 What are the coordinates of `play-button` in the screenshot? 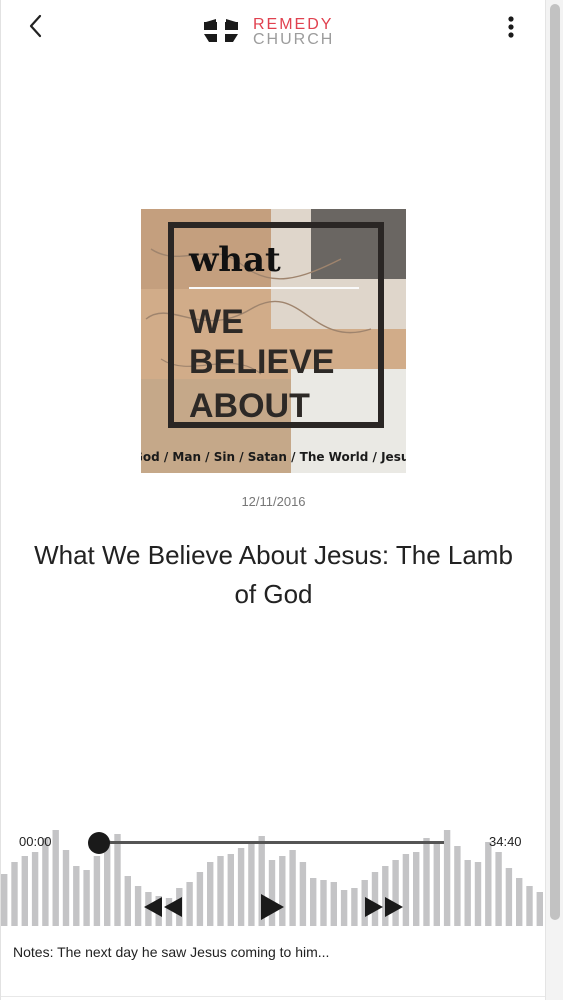 It's located at (272, 907).